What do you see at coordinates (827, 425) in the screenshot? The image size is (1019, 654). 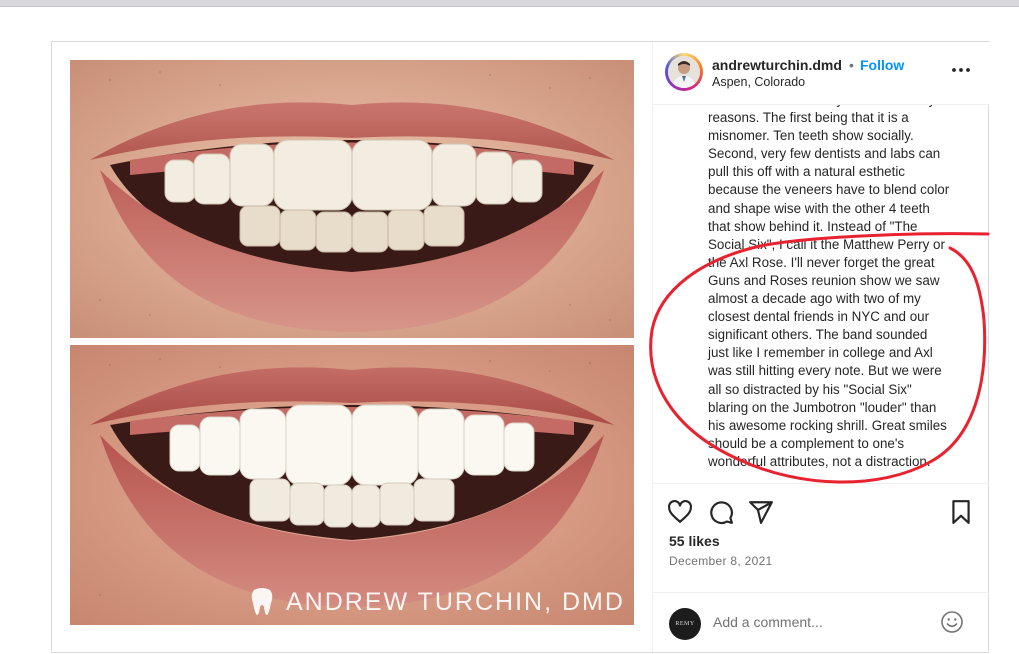 I see `caption-line: his awesome rocking shrill. Great smiles` at bounding box center [827, 425].